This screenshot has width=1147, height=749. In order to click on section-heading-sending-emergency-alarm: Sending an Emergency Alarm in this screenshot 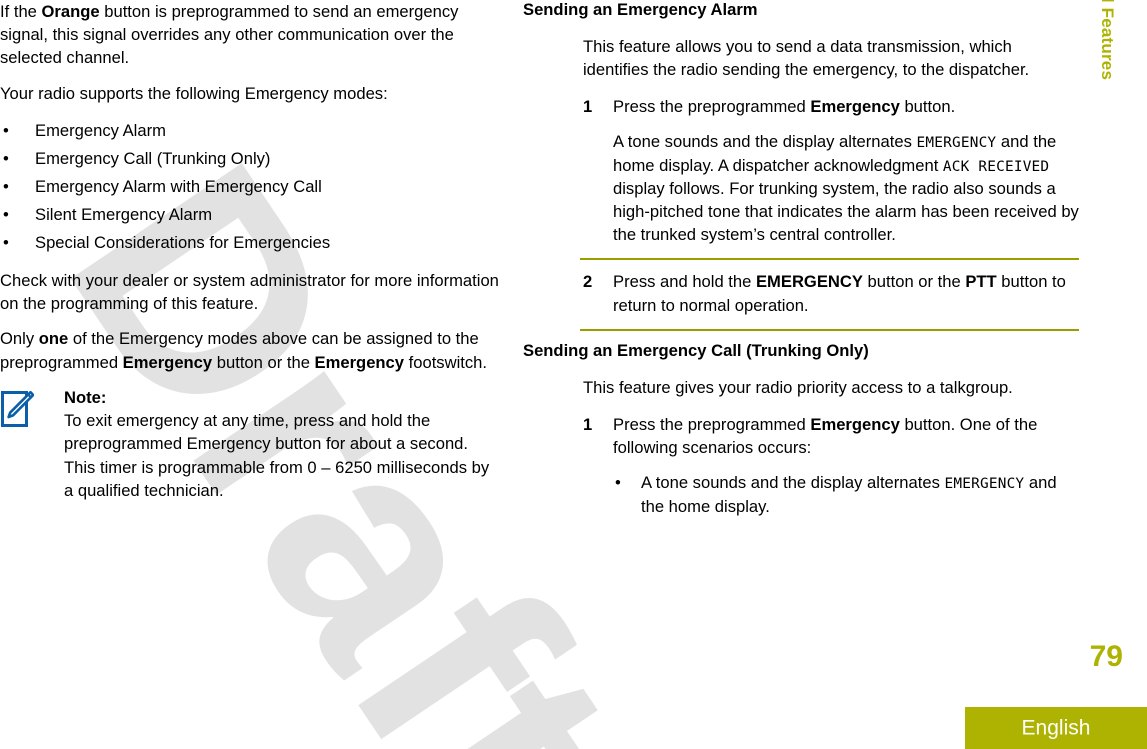, I will do `click(640, 9)`.